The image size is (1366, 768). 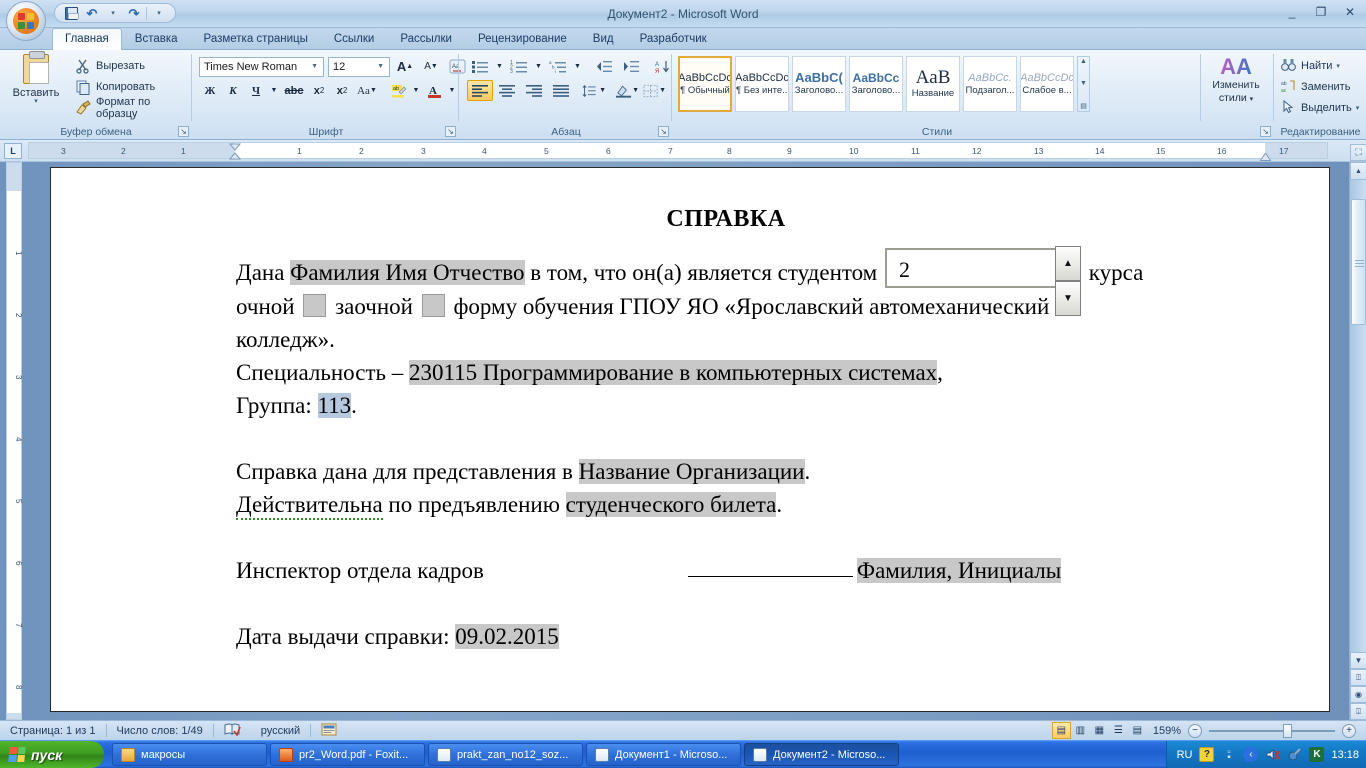 I want to click on doc-paragraph-8: Инспектор отдела кадров Фамилия, Инициалы, so click(x=726, y=570).